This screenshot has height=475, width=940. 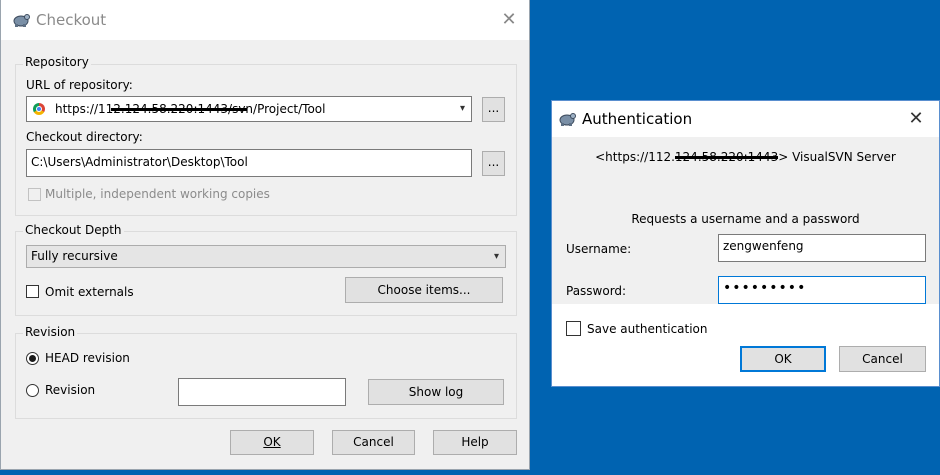 I want to click on head-revision-label: HEAD revision, so click(x=87, y=358).